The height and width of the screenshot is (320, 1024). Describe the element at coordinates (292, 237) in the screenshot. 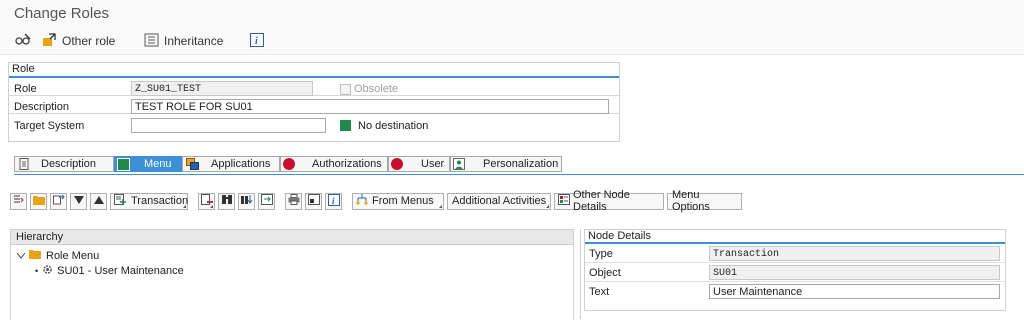

I see `hierarchy-header: Hierarchy` at that location.